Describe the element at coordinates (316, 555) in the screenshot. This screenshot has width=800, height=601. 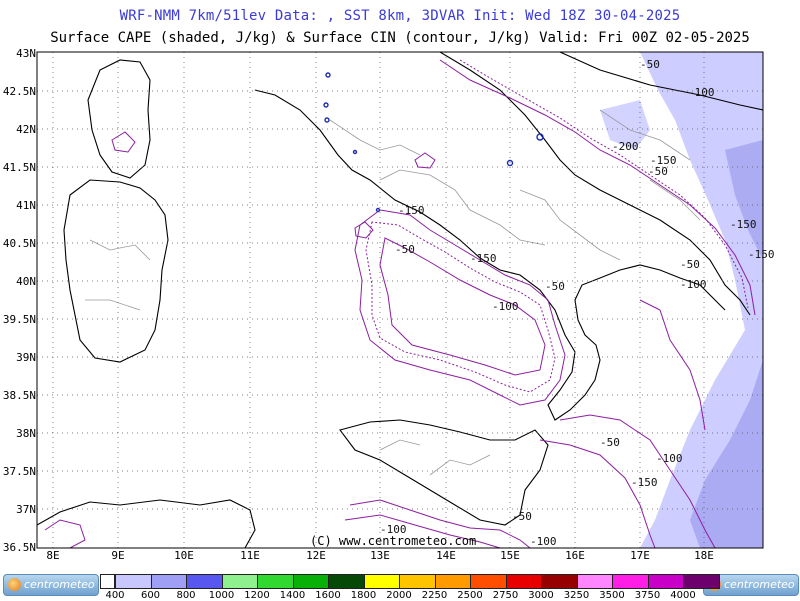
I see `lon-label: 12E` at that location.